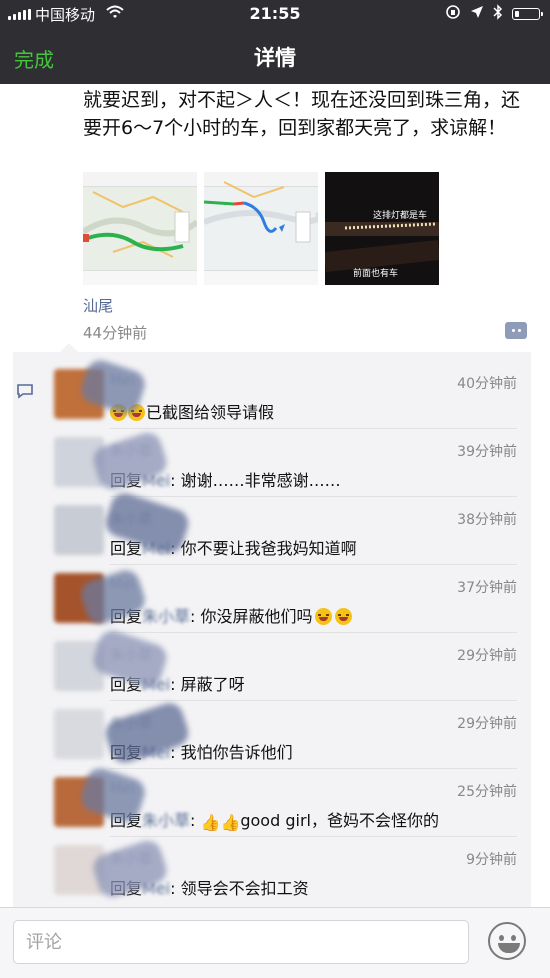 This screenshot has height=978, width=550. Describe the element at coordinates (272, 734) in the screenshot. I see `comment-item: 朱小草29分钟前回复Mei: 我怕你告诉他们` at that location.